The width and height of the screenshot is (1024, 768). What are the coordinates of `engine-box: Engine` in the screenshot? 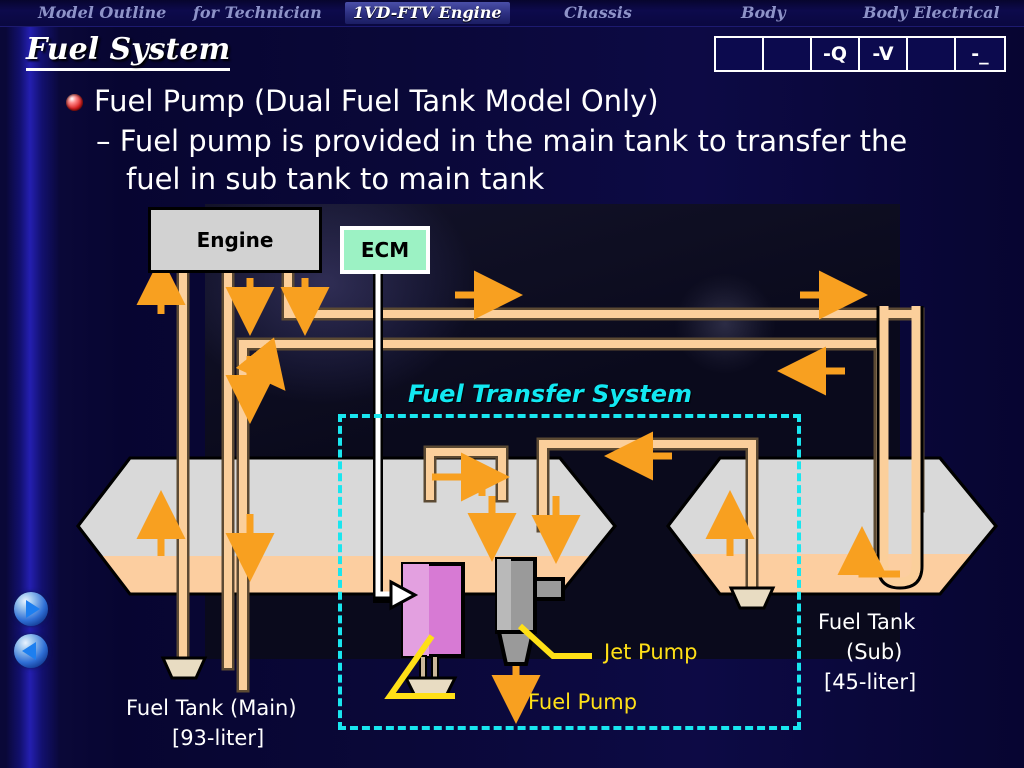 It's located at (235, 240).